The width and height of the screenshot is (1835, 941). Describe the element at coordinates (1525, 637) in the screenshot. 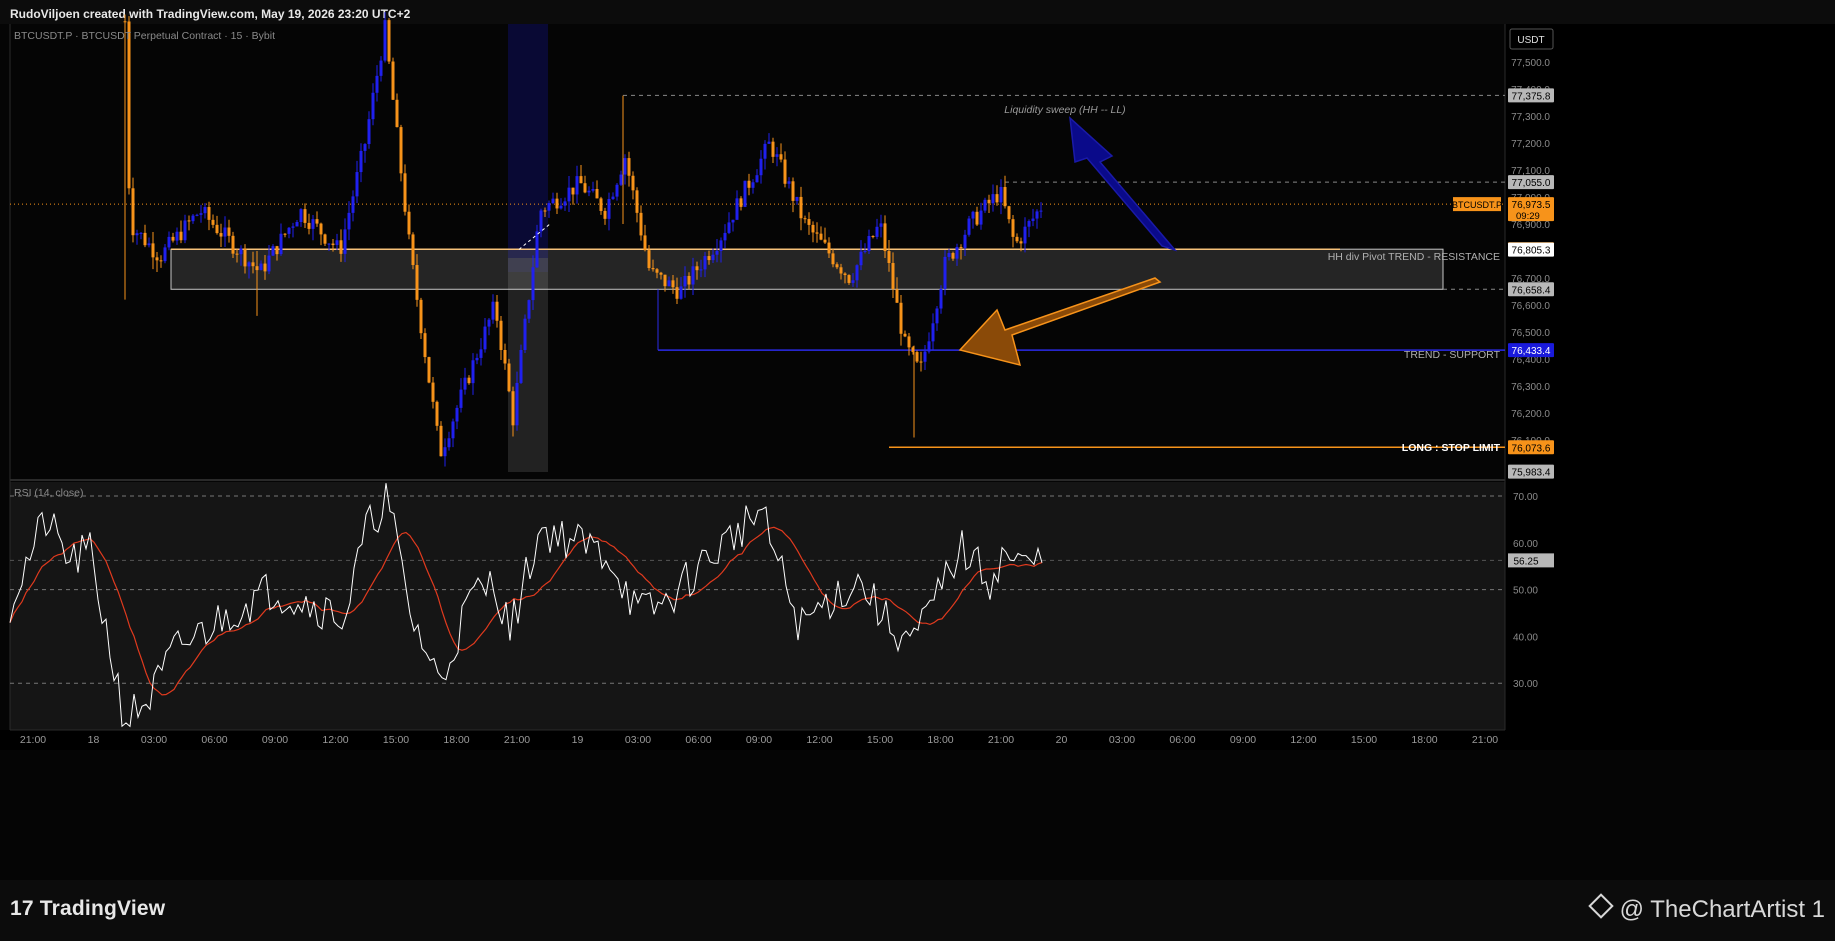

I see `rsi-tick: 40.00` at that location.